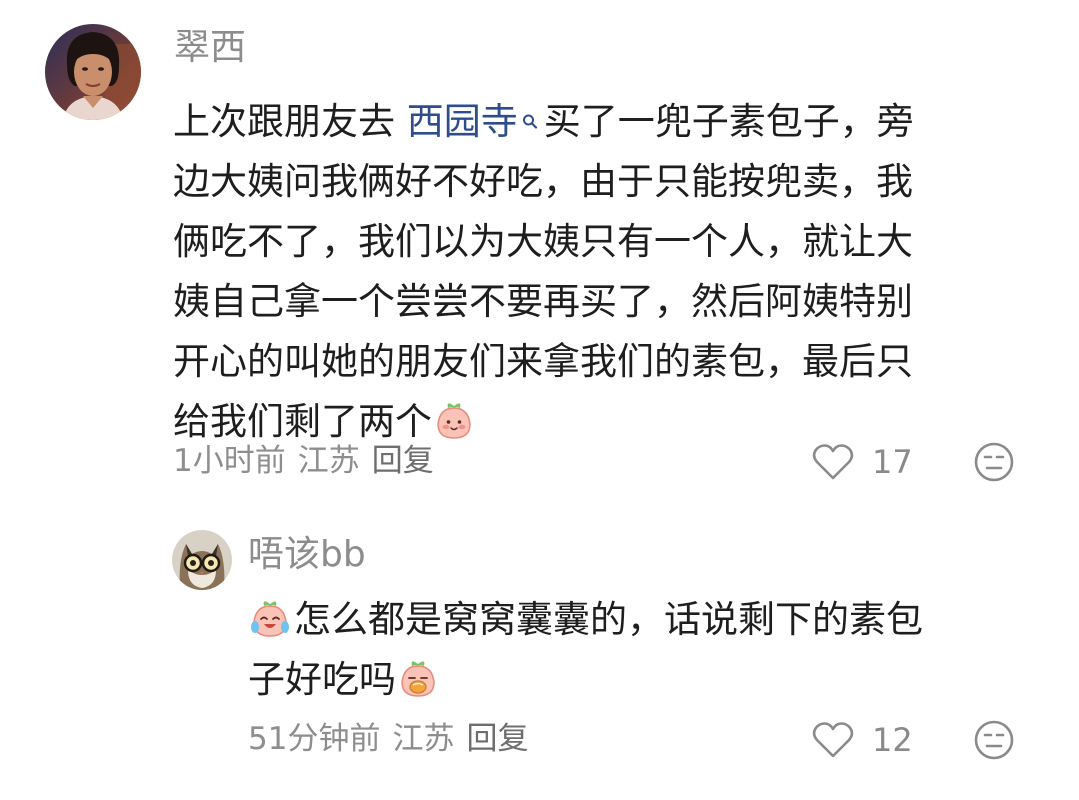  I want to click on like-count: 12, so click(892, 740).